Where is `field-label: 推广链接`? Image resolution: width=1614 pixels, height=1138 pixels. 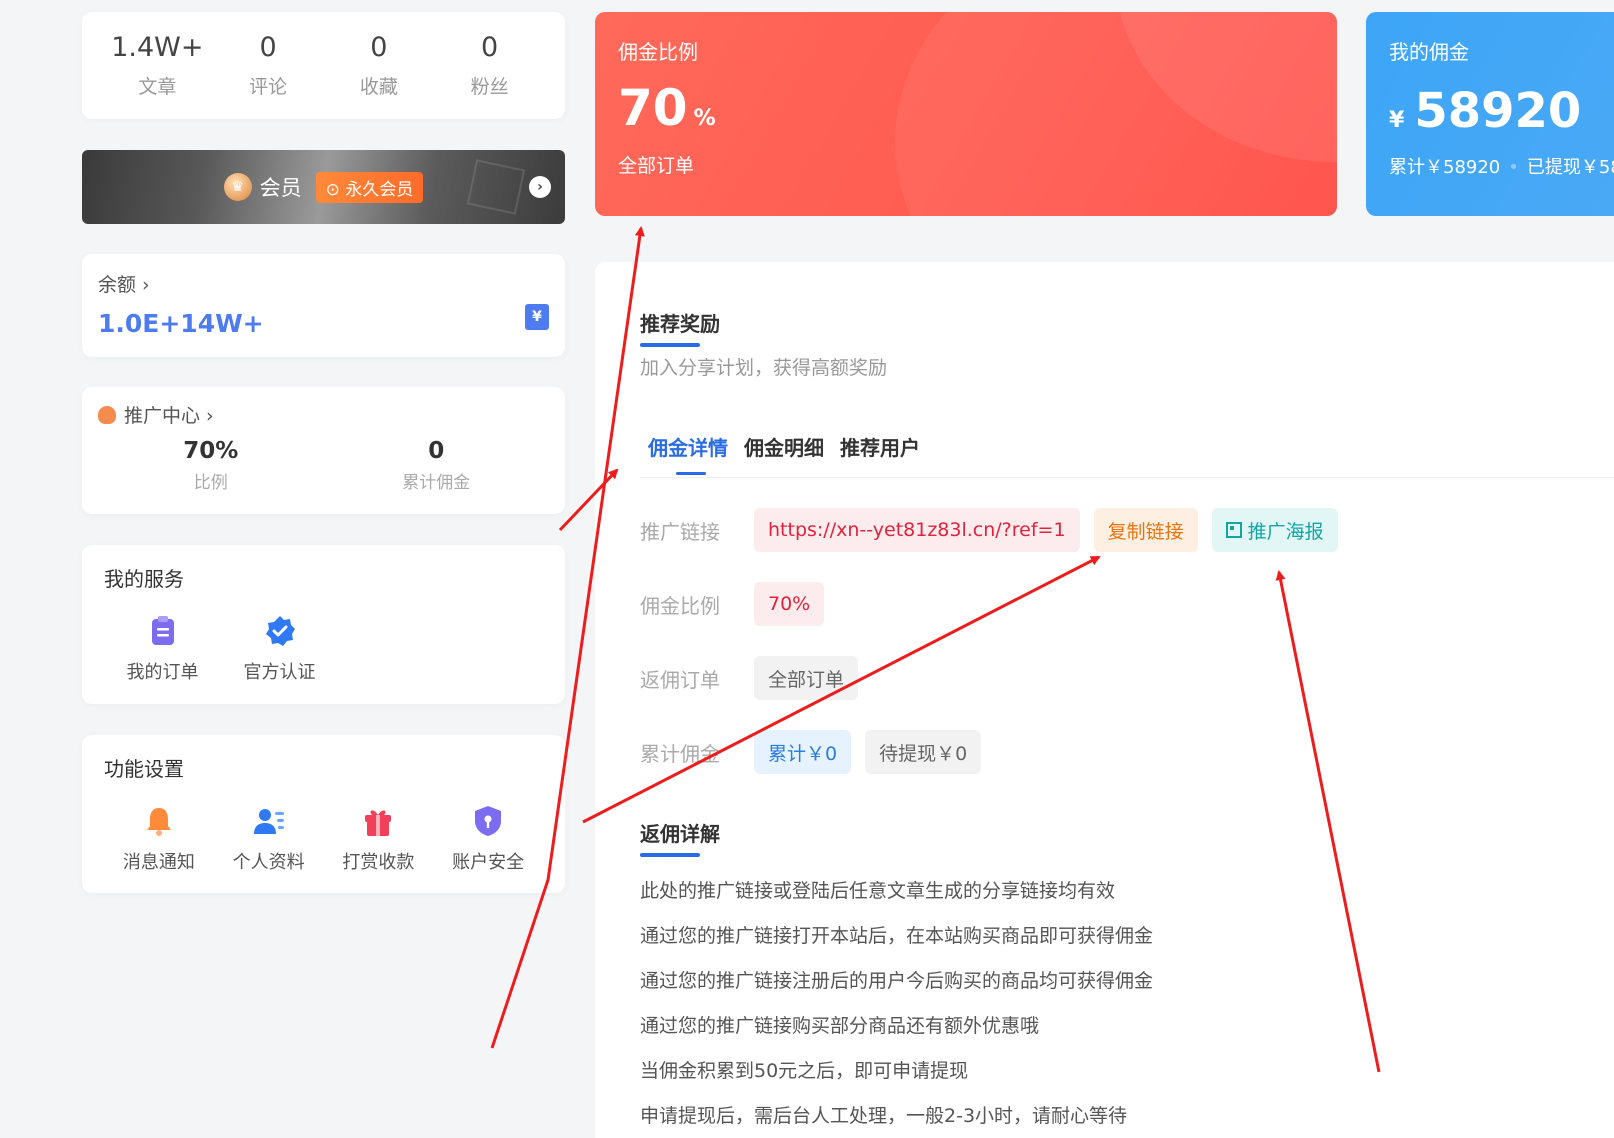
field-label: 推广链接 is located at coordinates (680, 531).